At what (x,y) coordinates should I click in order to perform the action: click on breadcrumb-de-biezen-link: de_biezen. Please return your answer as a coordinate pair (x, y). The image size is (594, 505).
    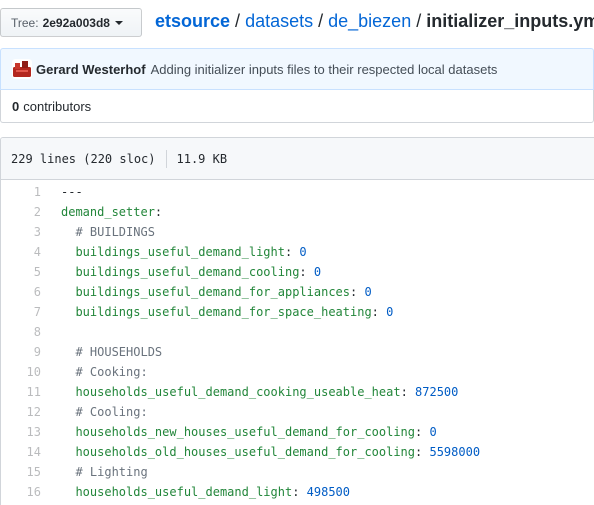
    Looking at the image, I should click on (369, 21).